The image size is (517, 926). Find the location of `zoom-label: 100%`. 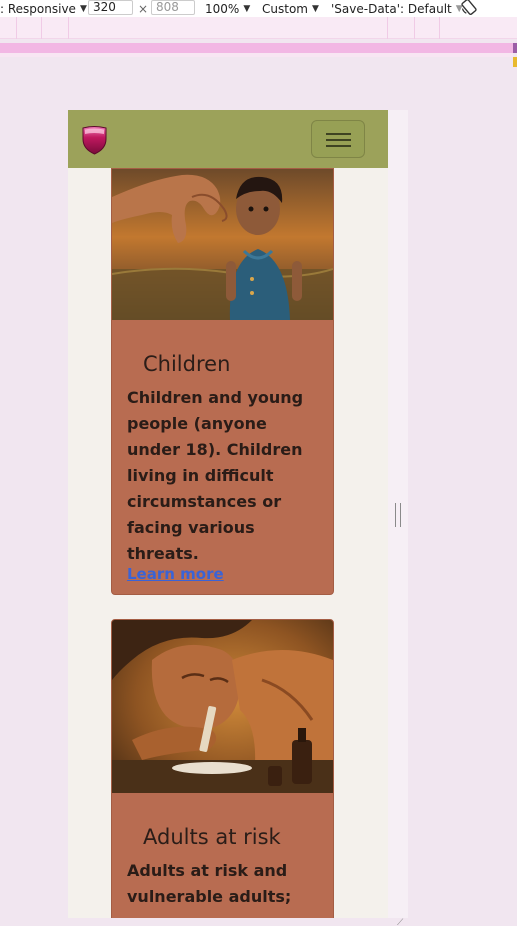

zoom-label: 100% is located at coordinates (222, 8).